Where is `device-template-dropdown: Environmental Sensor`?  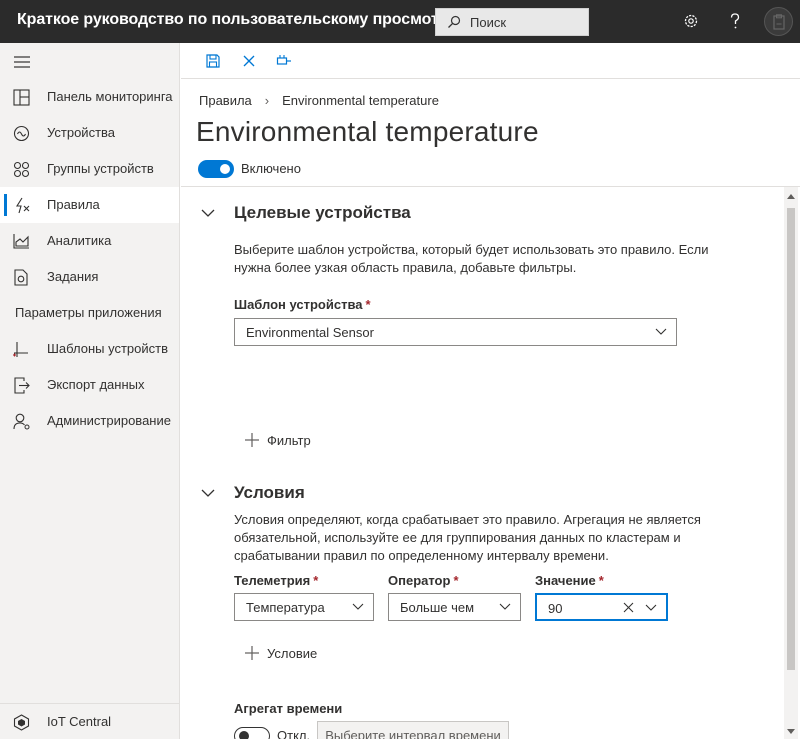 device-template-dropdown: Environmental Sensor is located at coordinates (455, 332).